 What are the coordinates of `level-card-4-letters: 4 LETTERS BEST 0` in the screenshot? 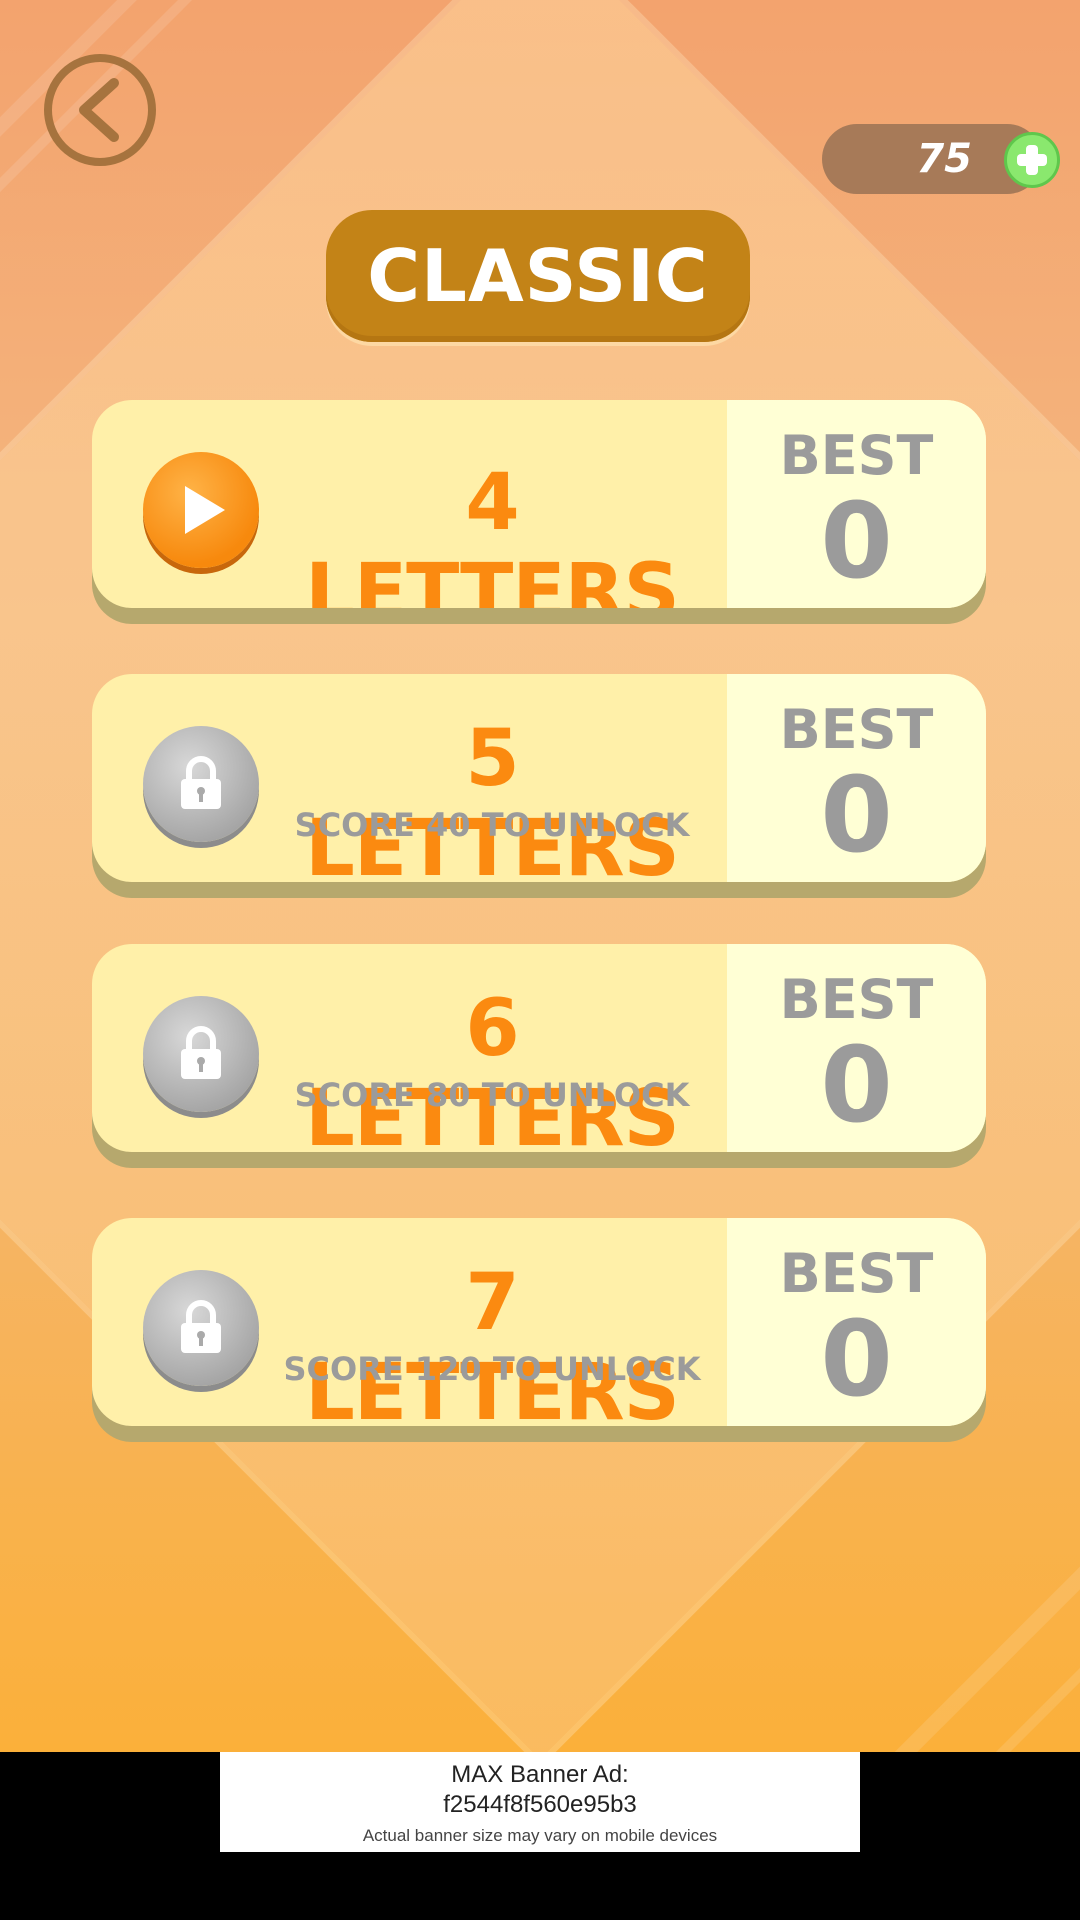 It's located at (539, 504).